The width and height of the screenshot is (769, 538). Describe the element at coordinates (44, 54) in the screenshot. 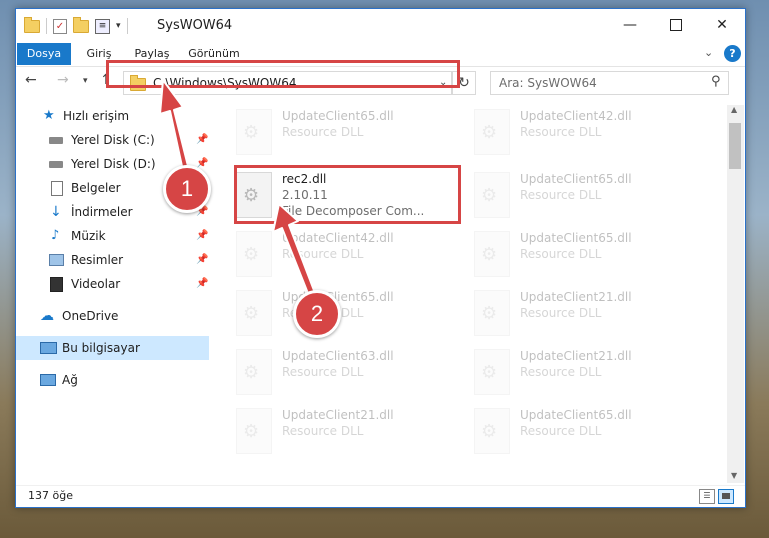

I see `tab-file: Dosya` at that location.